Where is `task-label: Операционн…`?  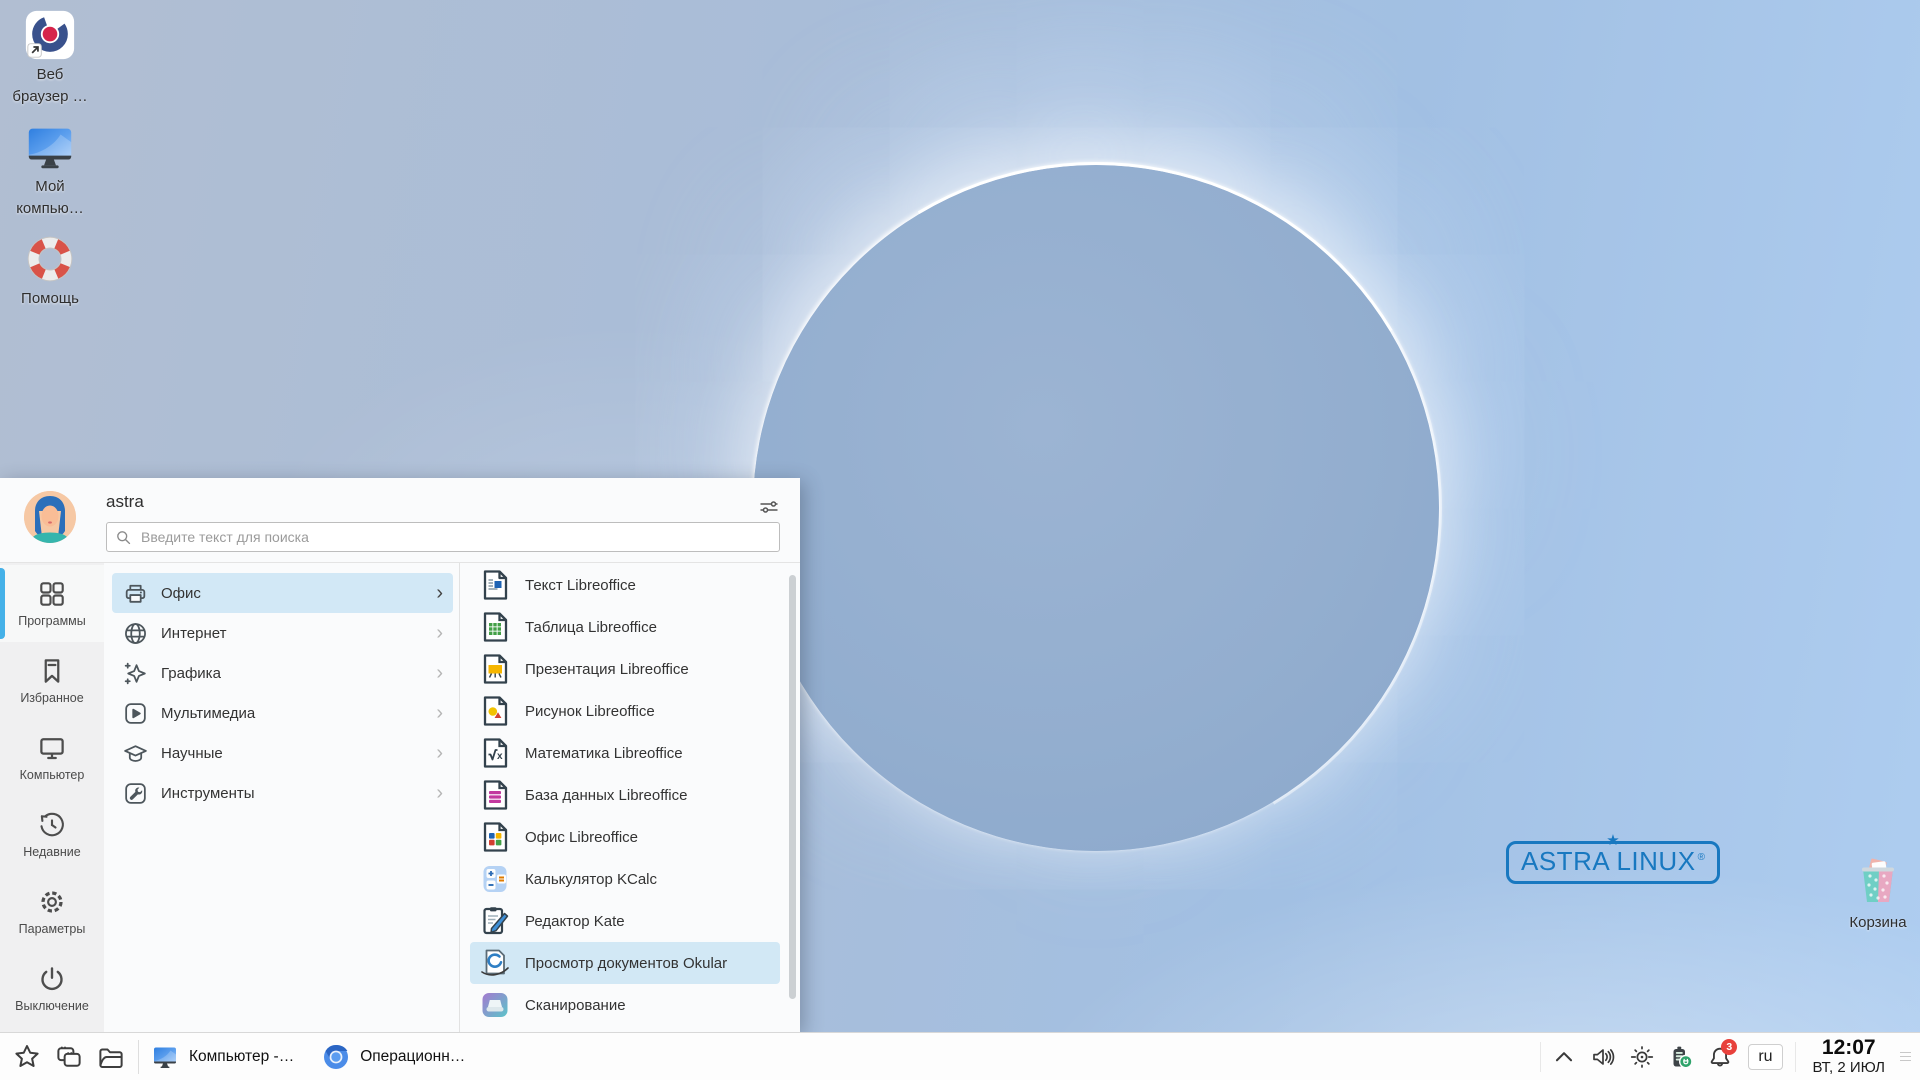 task-label: Операционн… is located at coordinates (413, 1056).